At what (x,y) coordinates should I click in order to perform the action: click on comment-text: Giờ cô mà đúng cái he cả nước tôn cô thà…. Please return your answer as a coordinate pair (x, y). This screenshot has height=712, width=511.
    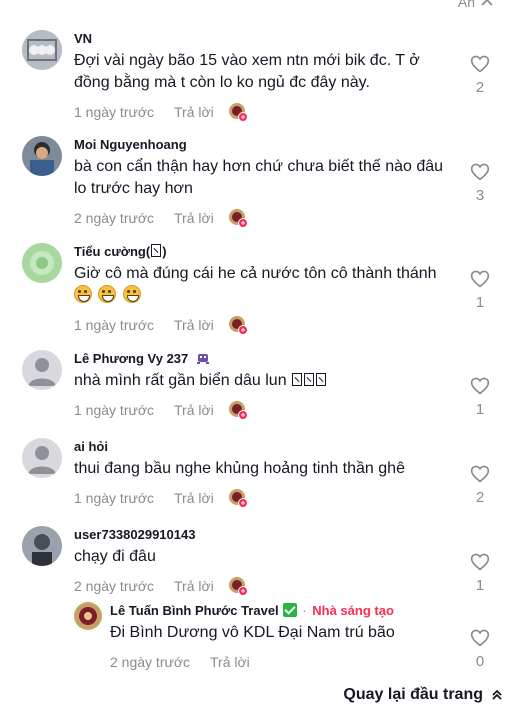
    Looking at the image, I should click on (262, 285).